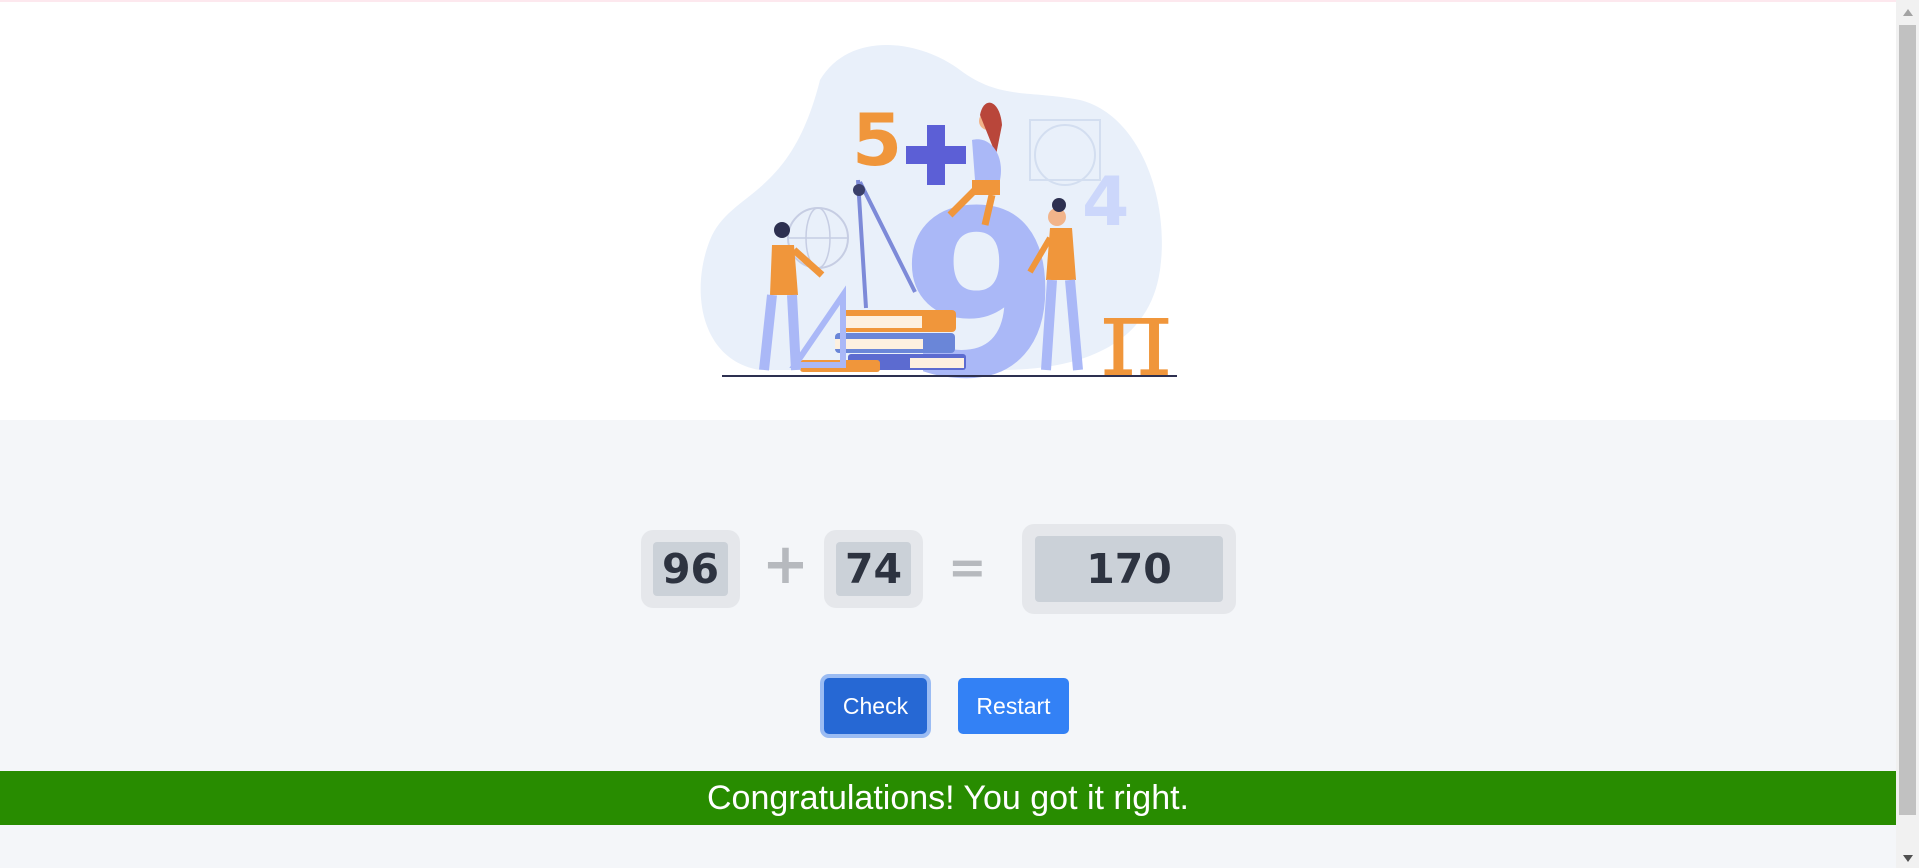 The height and width of the screenshot is (868, 1919). What do you see at coordinates (877, 140) in the screenshot?
I see `orange-five: 5` at bounding box center [877, 140].